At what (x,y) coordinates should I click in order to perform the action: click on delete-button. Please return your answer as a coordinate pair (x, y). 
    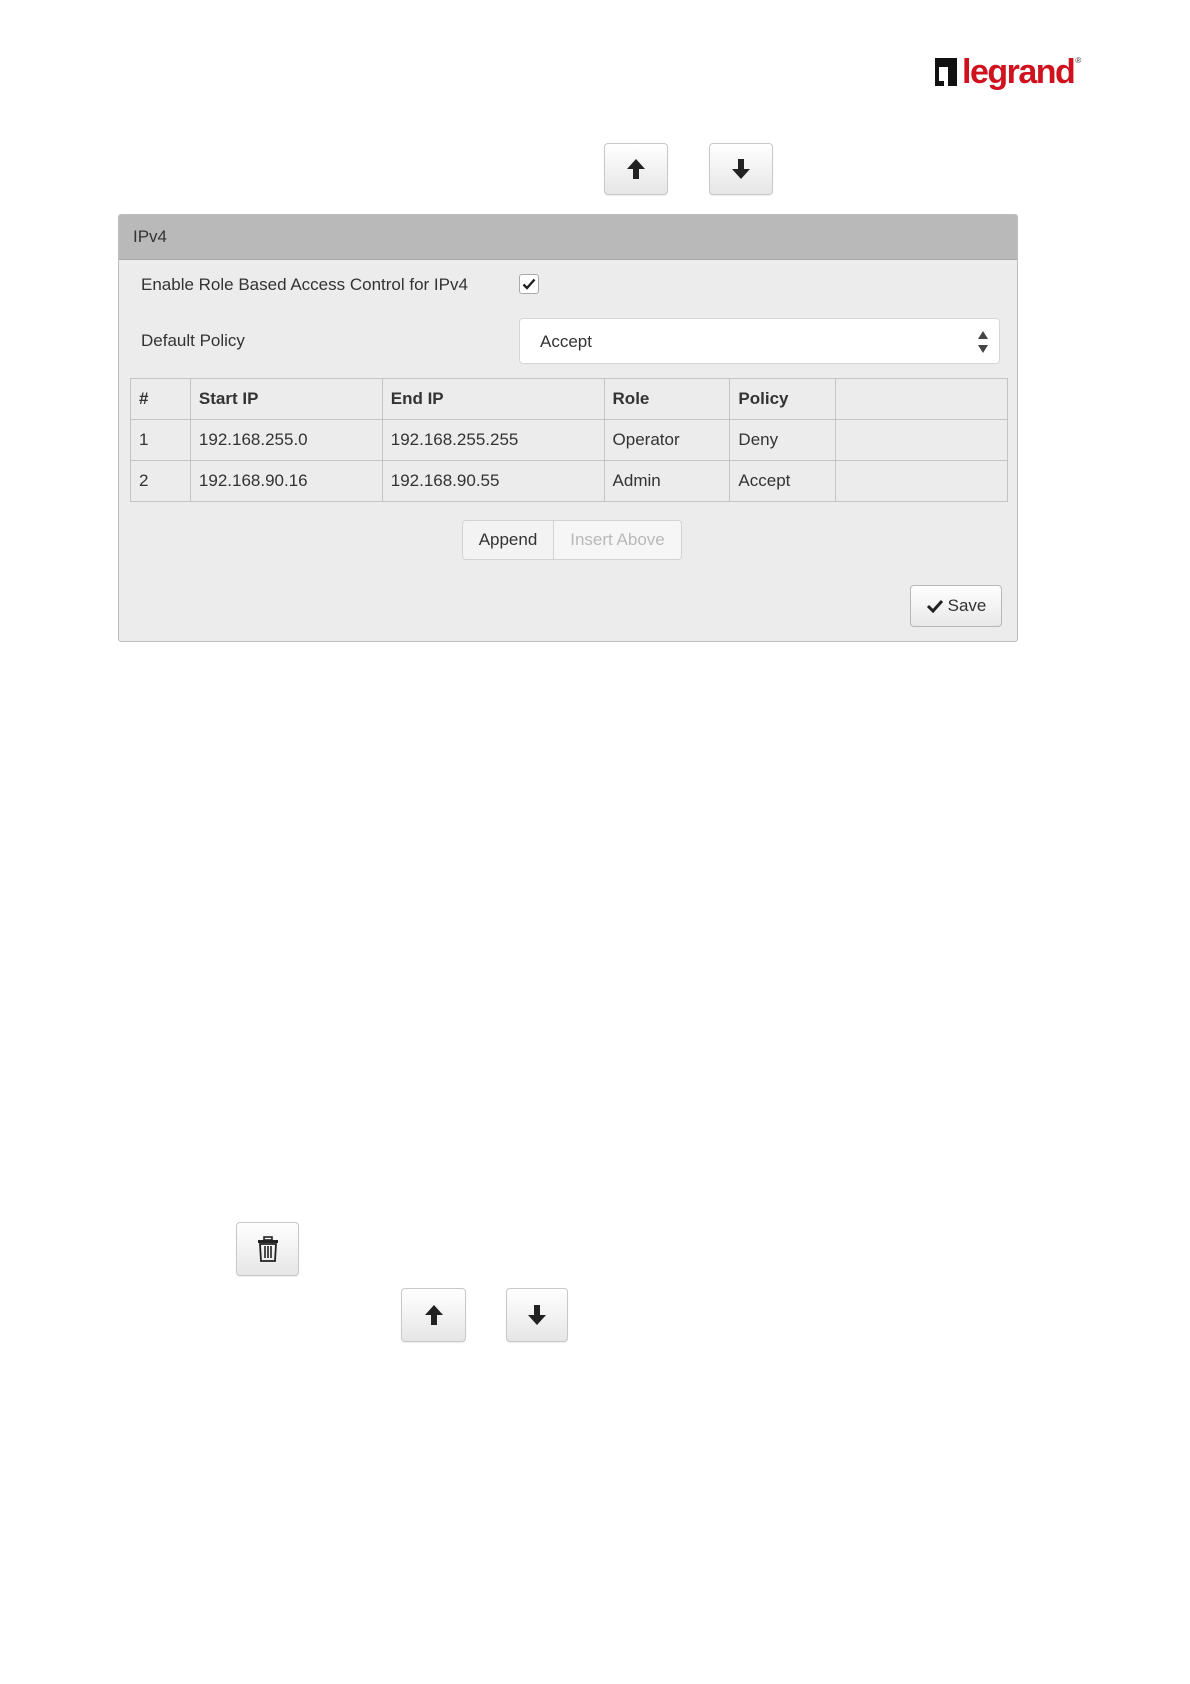
    Looking at the image, I should click on (267, 1249).